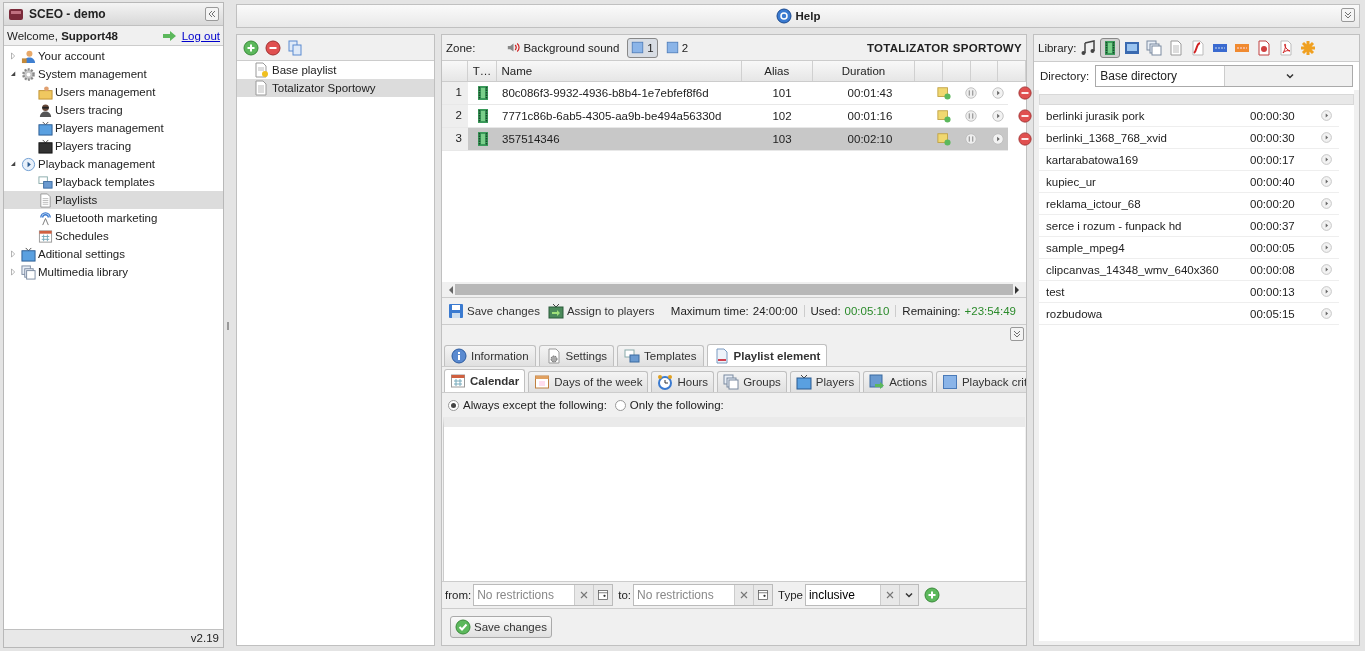 Image resolution: width=1365 pixels, height=651 pixels. Describe the element at coordinates (660, 355) in the screenshot. I see `tab: Templates` at that location.